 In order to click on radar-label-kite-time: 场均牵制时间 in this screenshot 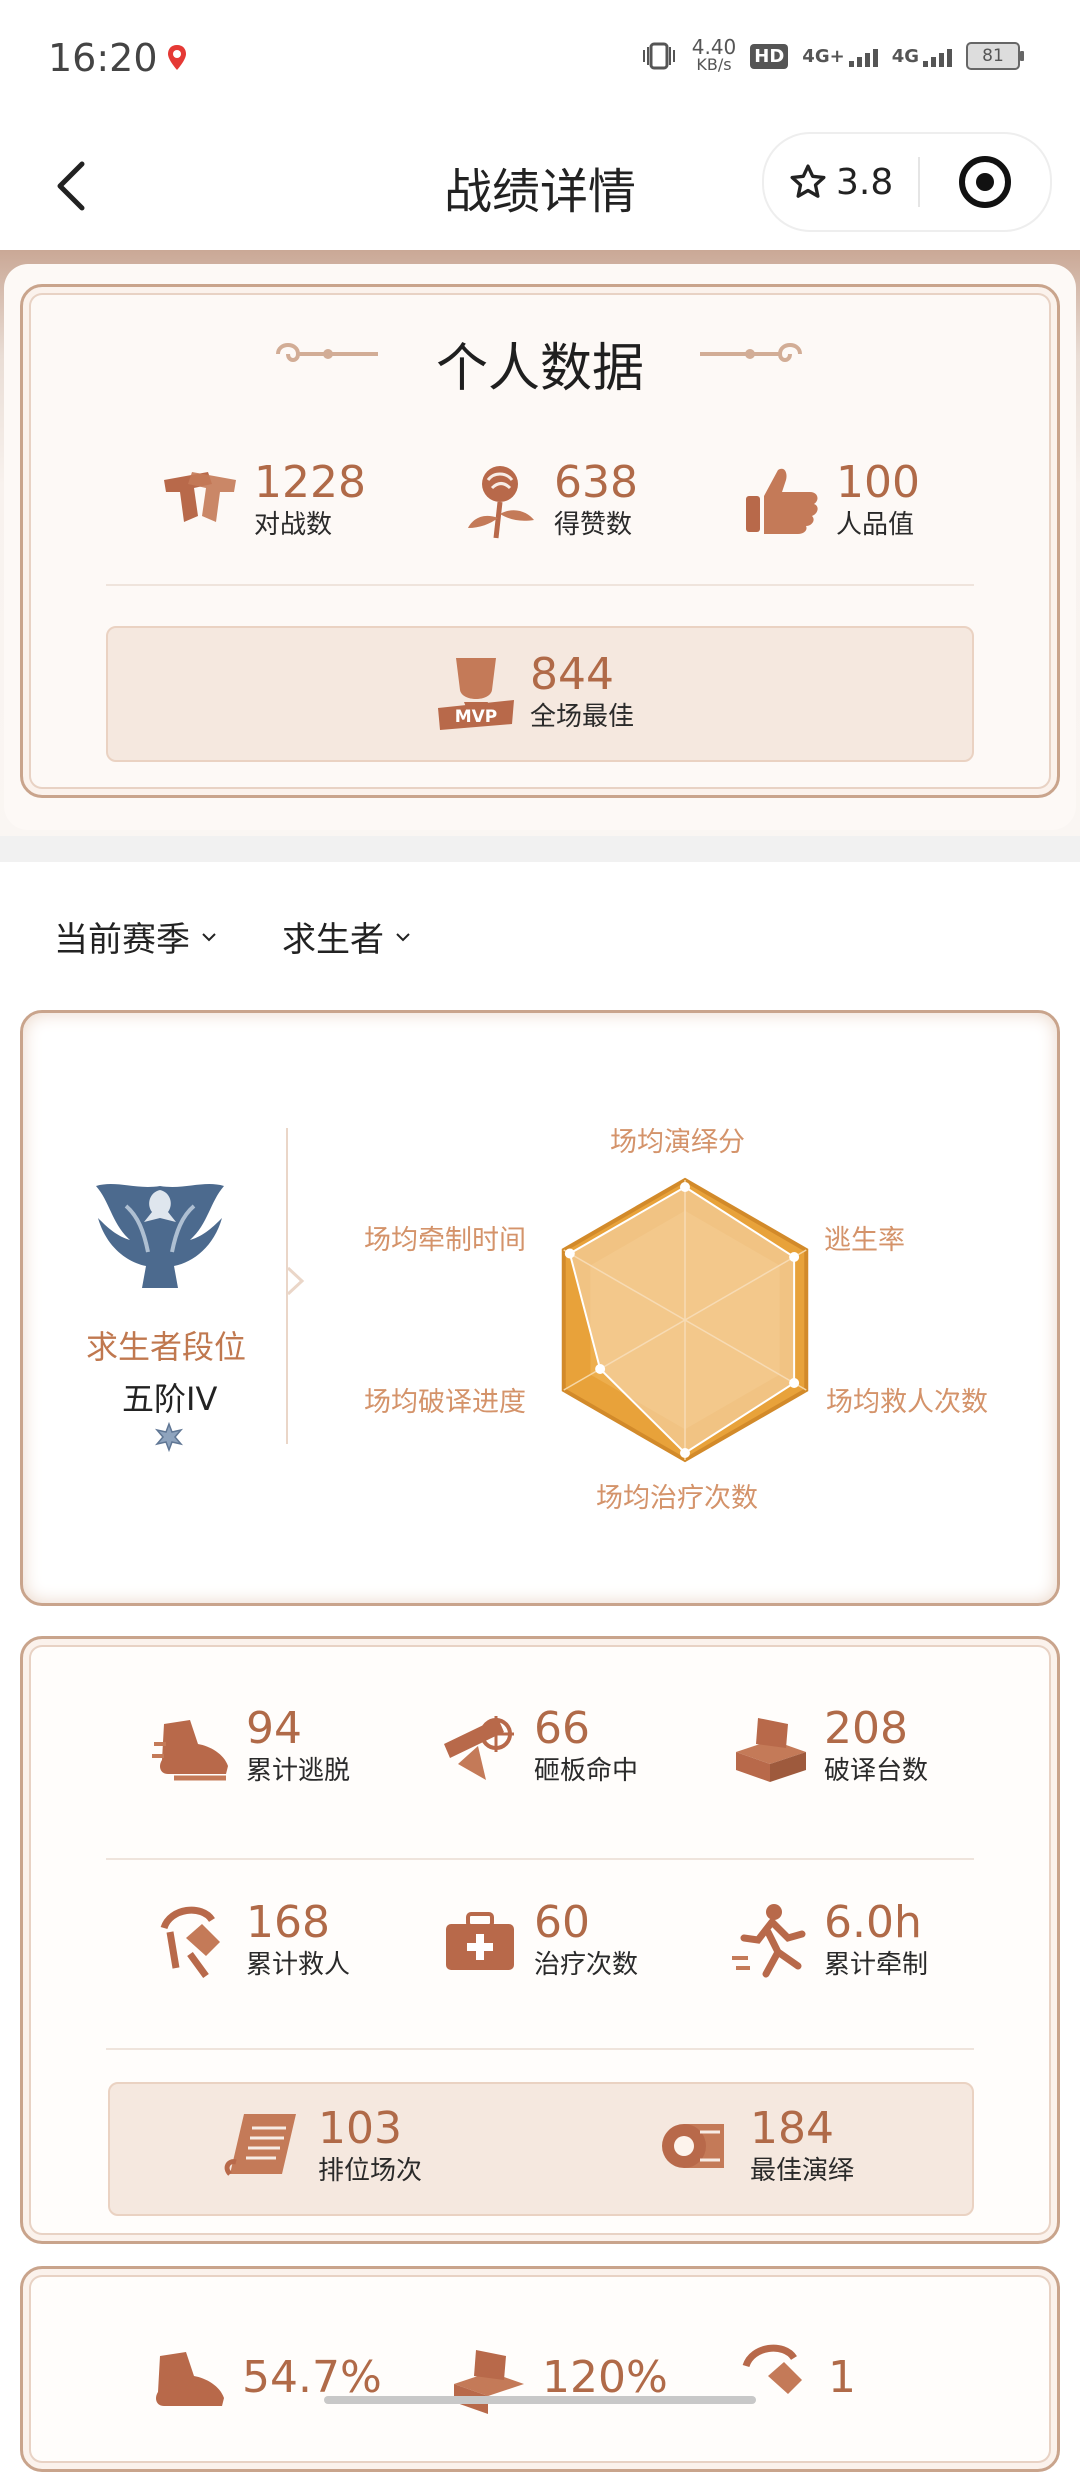, I will do `click(445, 1240)`.